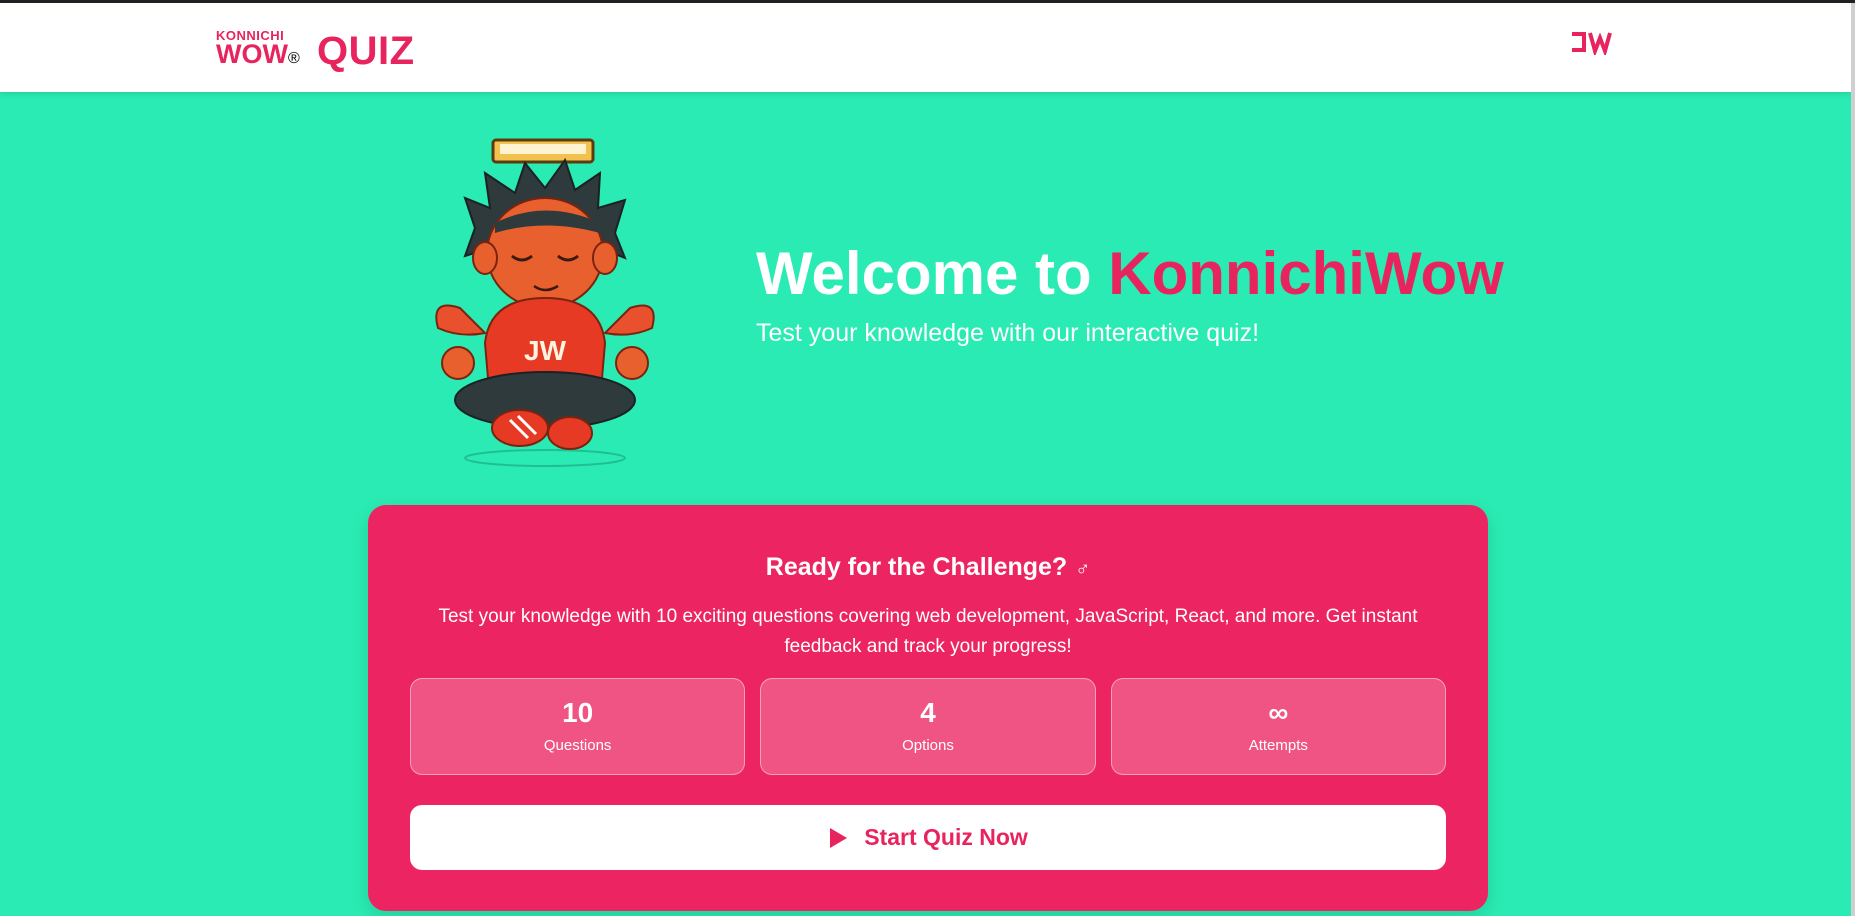  What do you see at coordinates (932, 273) in the screenshot?
I see `welcome-prefix: Welcome to` at bounding box center [932, 273].